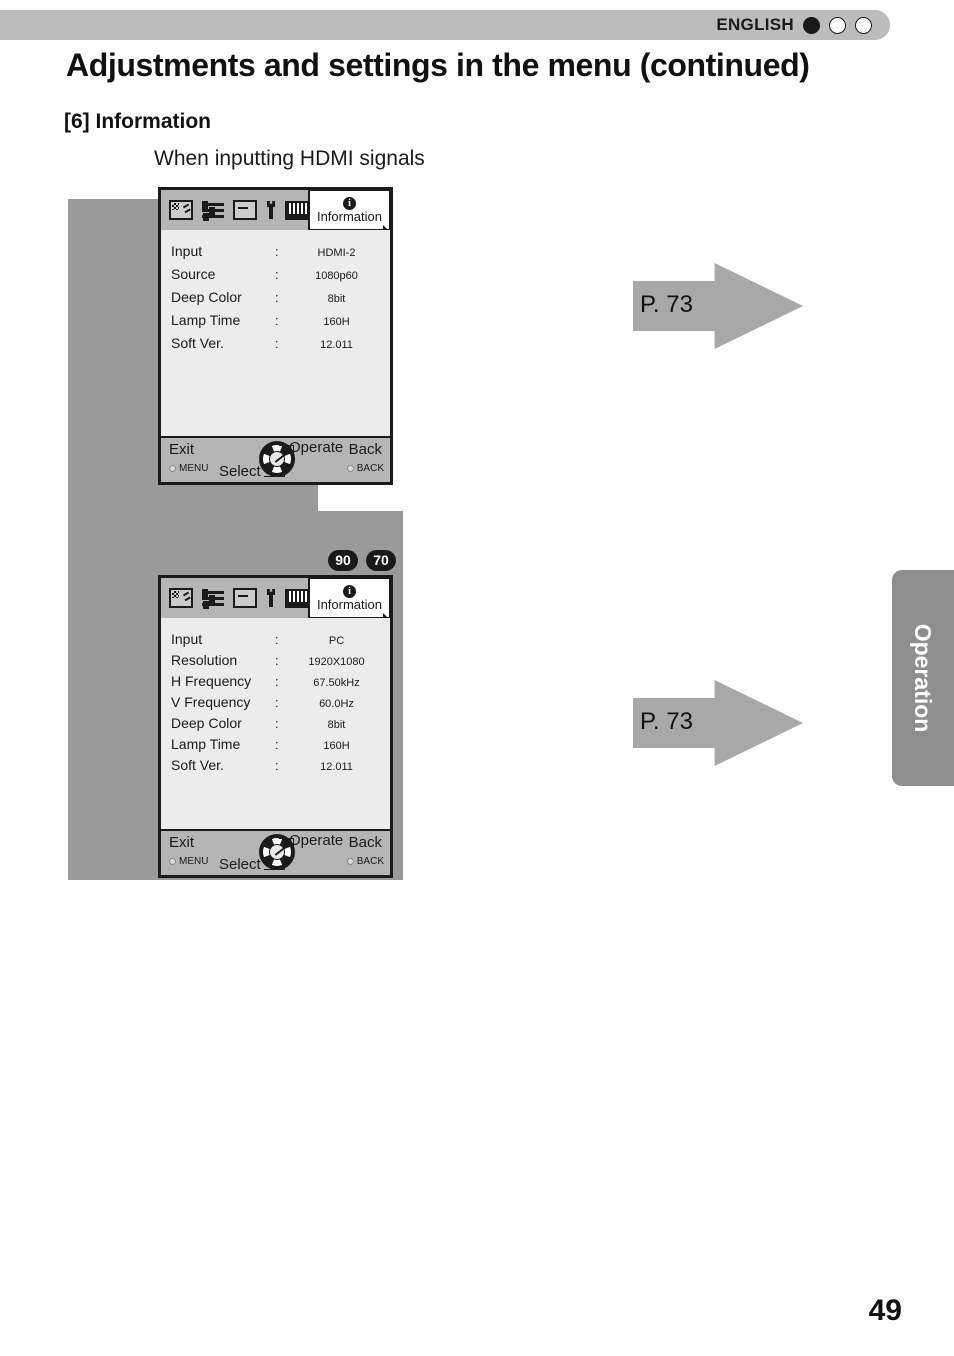 This screenshot has height=1356, width=954. I want to click on row-label: H Frequency, so click(211, 681).